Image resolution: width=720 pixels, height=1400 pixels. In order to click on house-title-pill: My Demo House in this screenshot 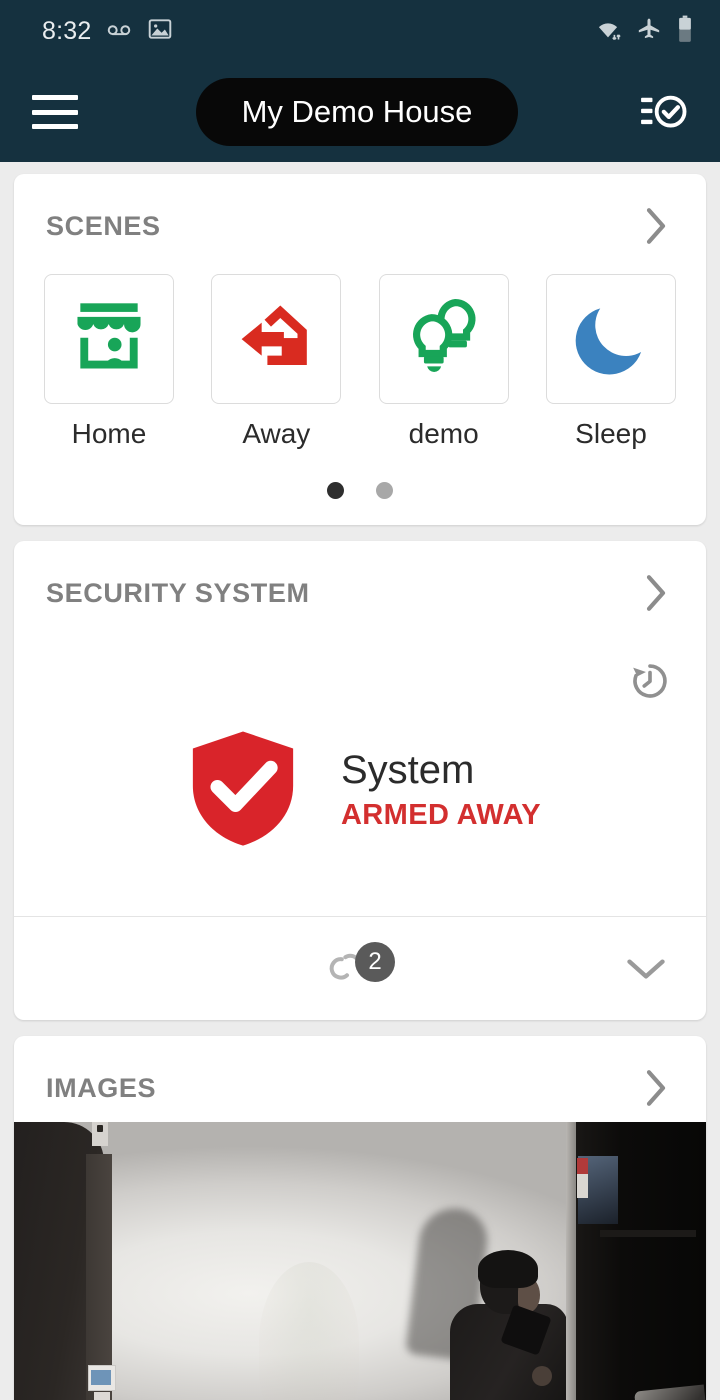, I will do `click(357, 112)`.